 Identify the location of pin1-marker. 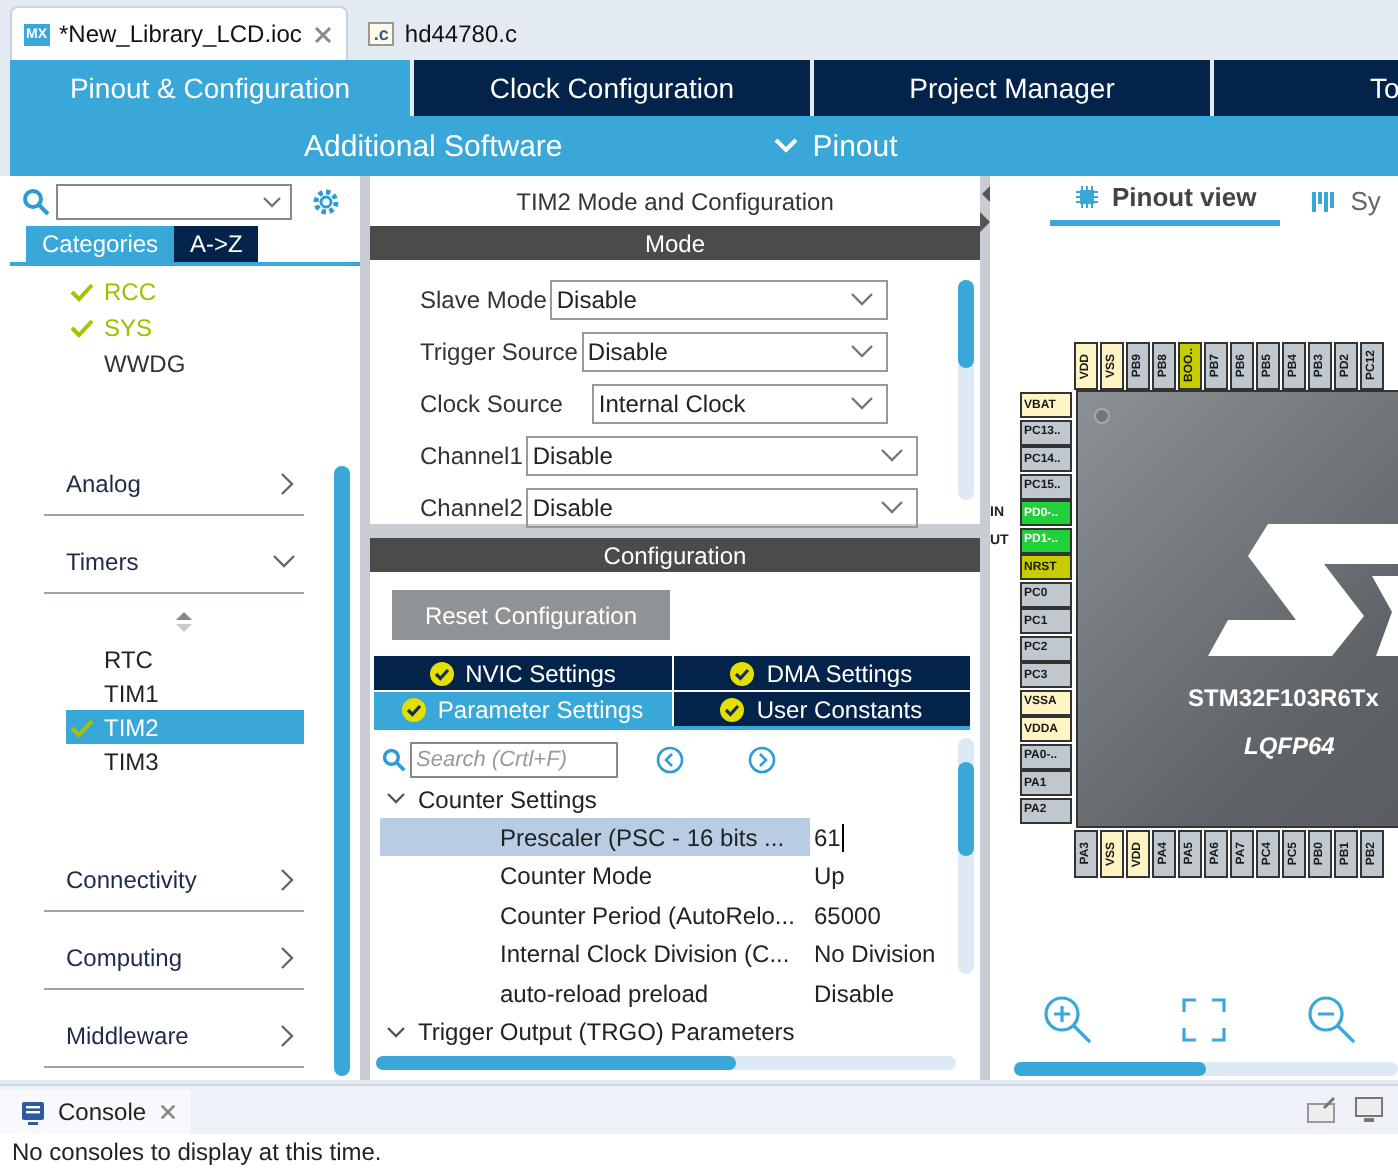
(1102, 416).